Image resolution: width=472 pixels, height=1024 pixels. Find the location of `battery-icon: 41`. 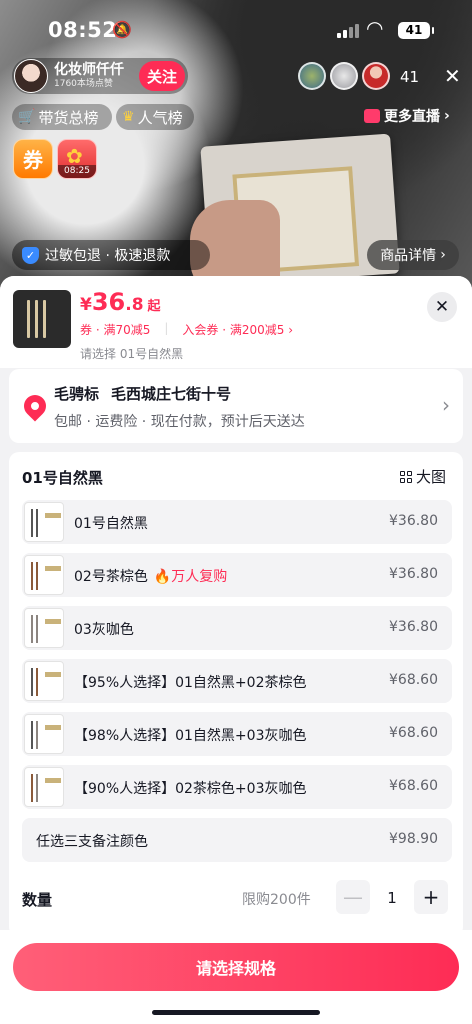

battery-icon: 41 is located at coordinates (416, 30).